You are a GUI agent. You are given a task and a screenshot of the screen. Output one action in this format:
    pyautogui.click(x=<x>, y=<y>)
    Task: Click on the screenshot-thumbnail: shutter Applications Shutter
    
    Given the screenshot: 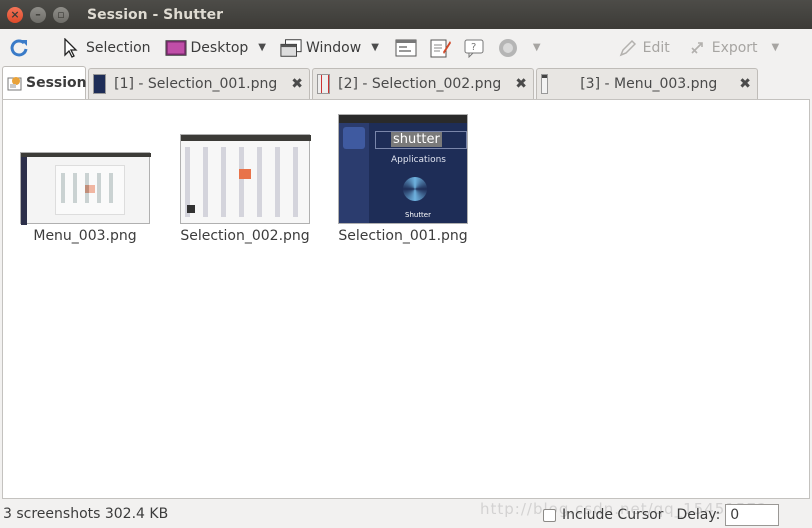 What is the action you would take?
    pyautogui.click(x=403, y=169)
    